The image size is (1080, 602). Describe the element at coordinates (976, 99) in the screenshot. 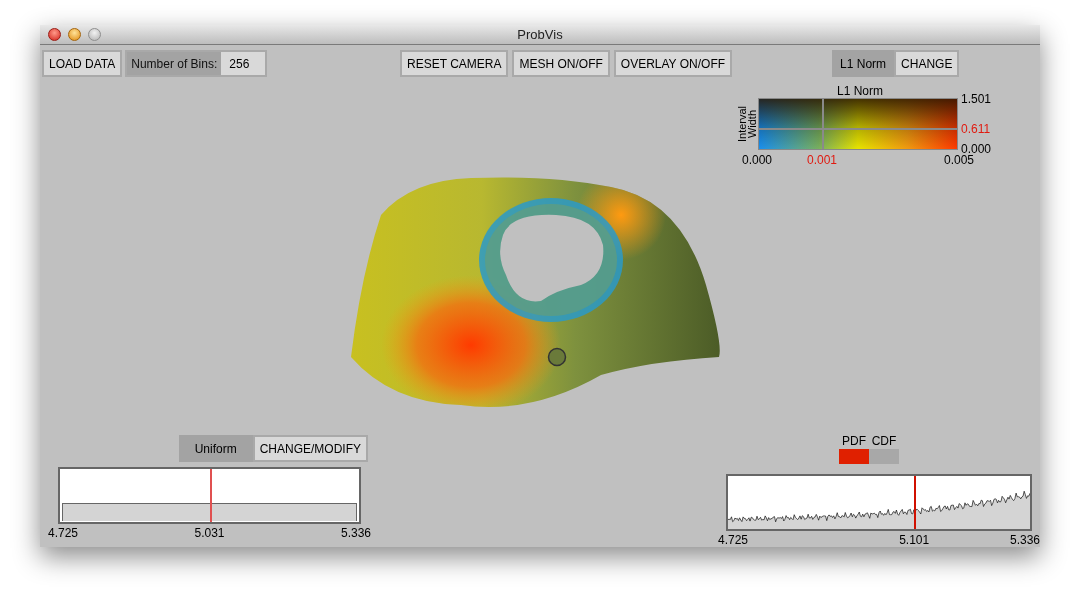

I see `axis-tick-label: 1.501` at that location.